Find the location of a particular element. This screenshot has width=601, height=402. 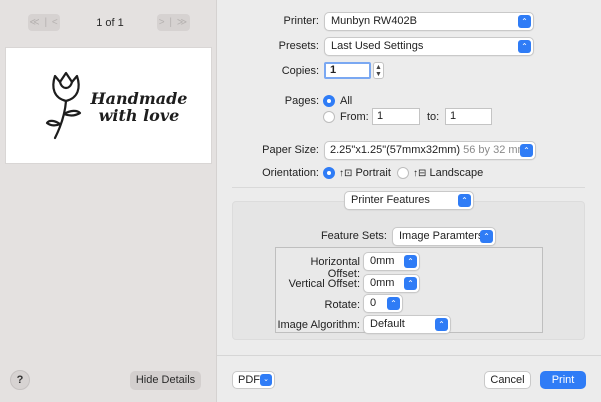

landscape-option: ↑⊟ Landscape is located at coordinates (448, 173).